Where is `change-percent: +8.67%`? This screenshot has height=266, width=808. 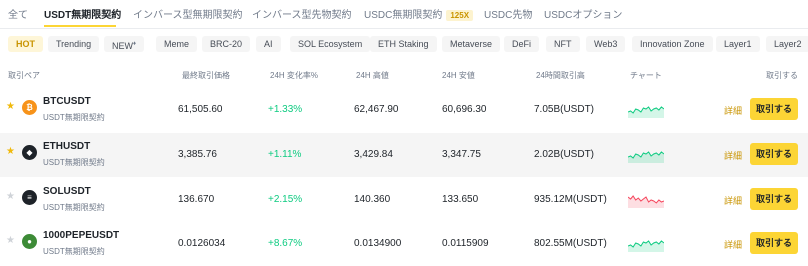
change-percent: +8.67% is located at coordinates (285, 243).